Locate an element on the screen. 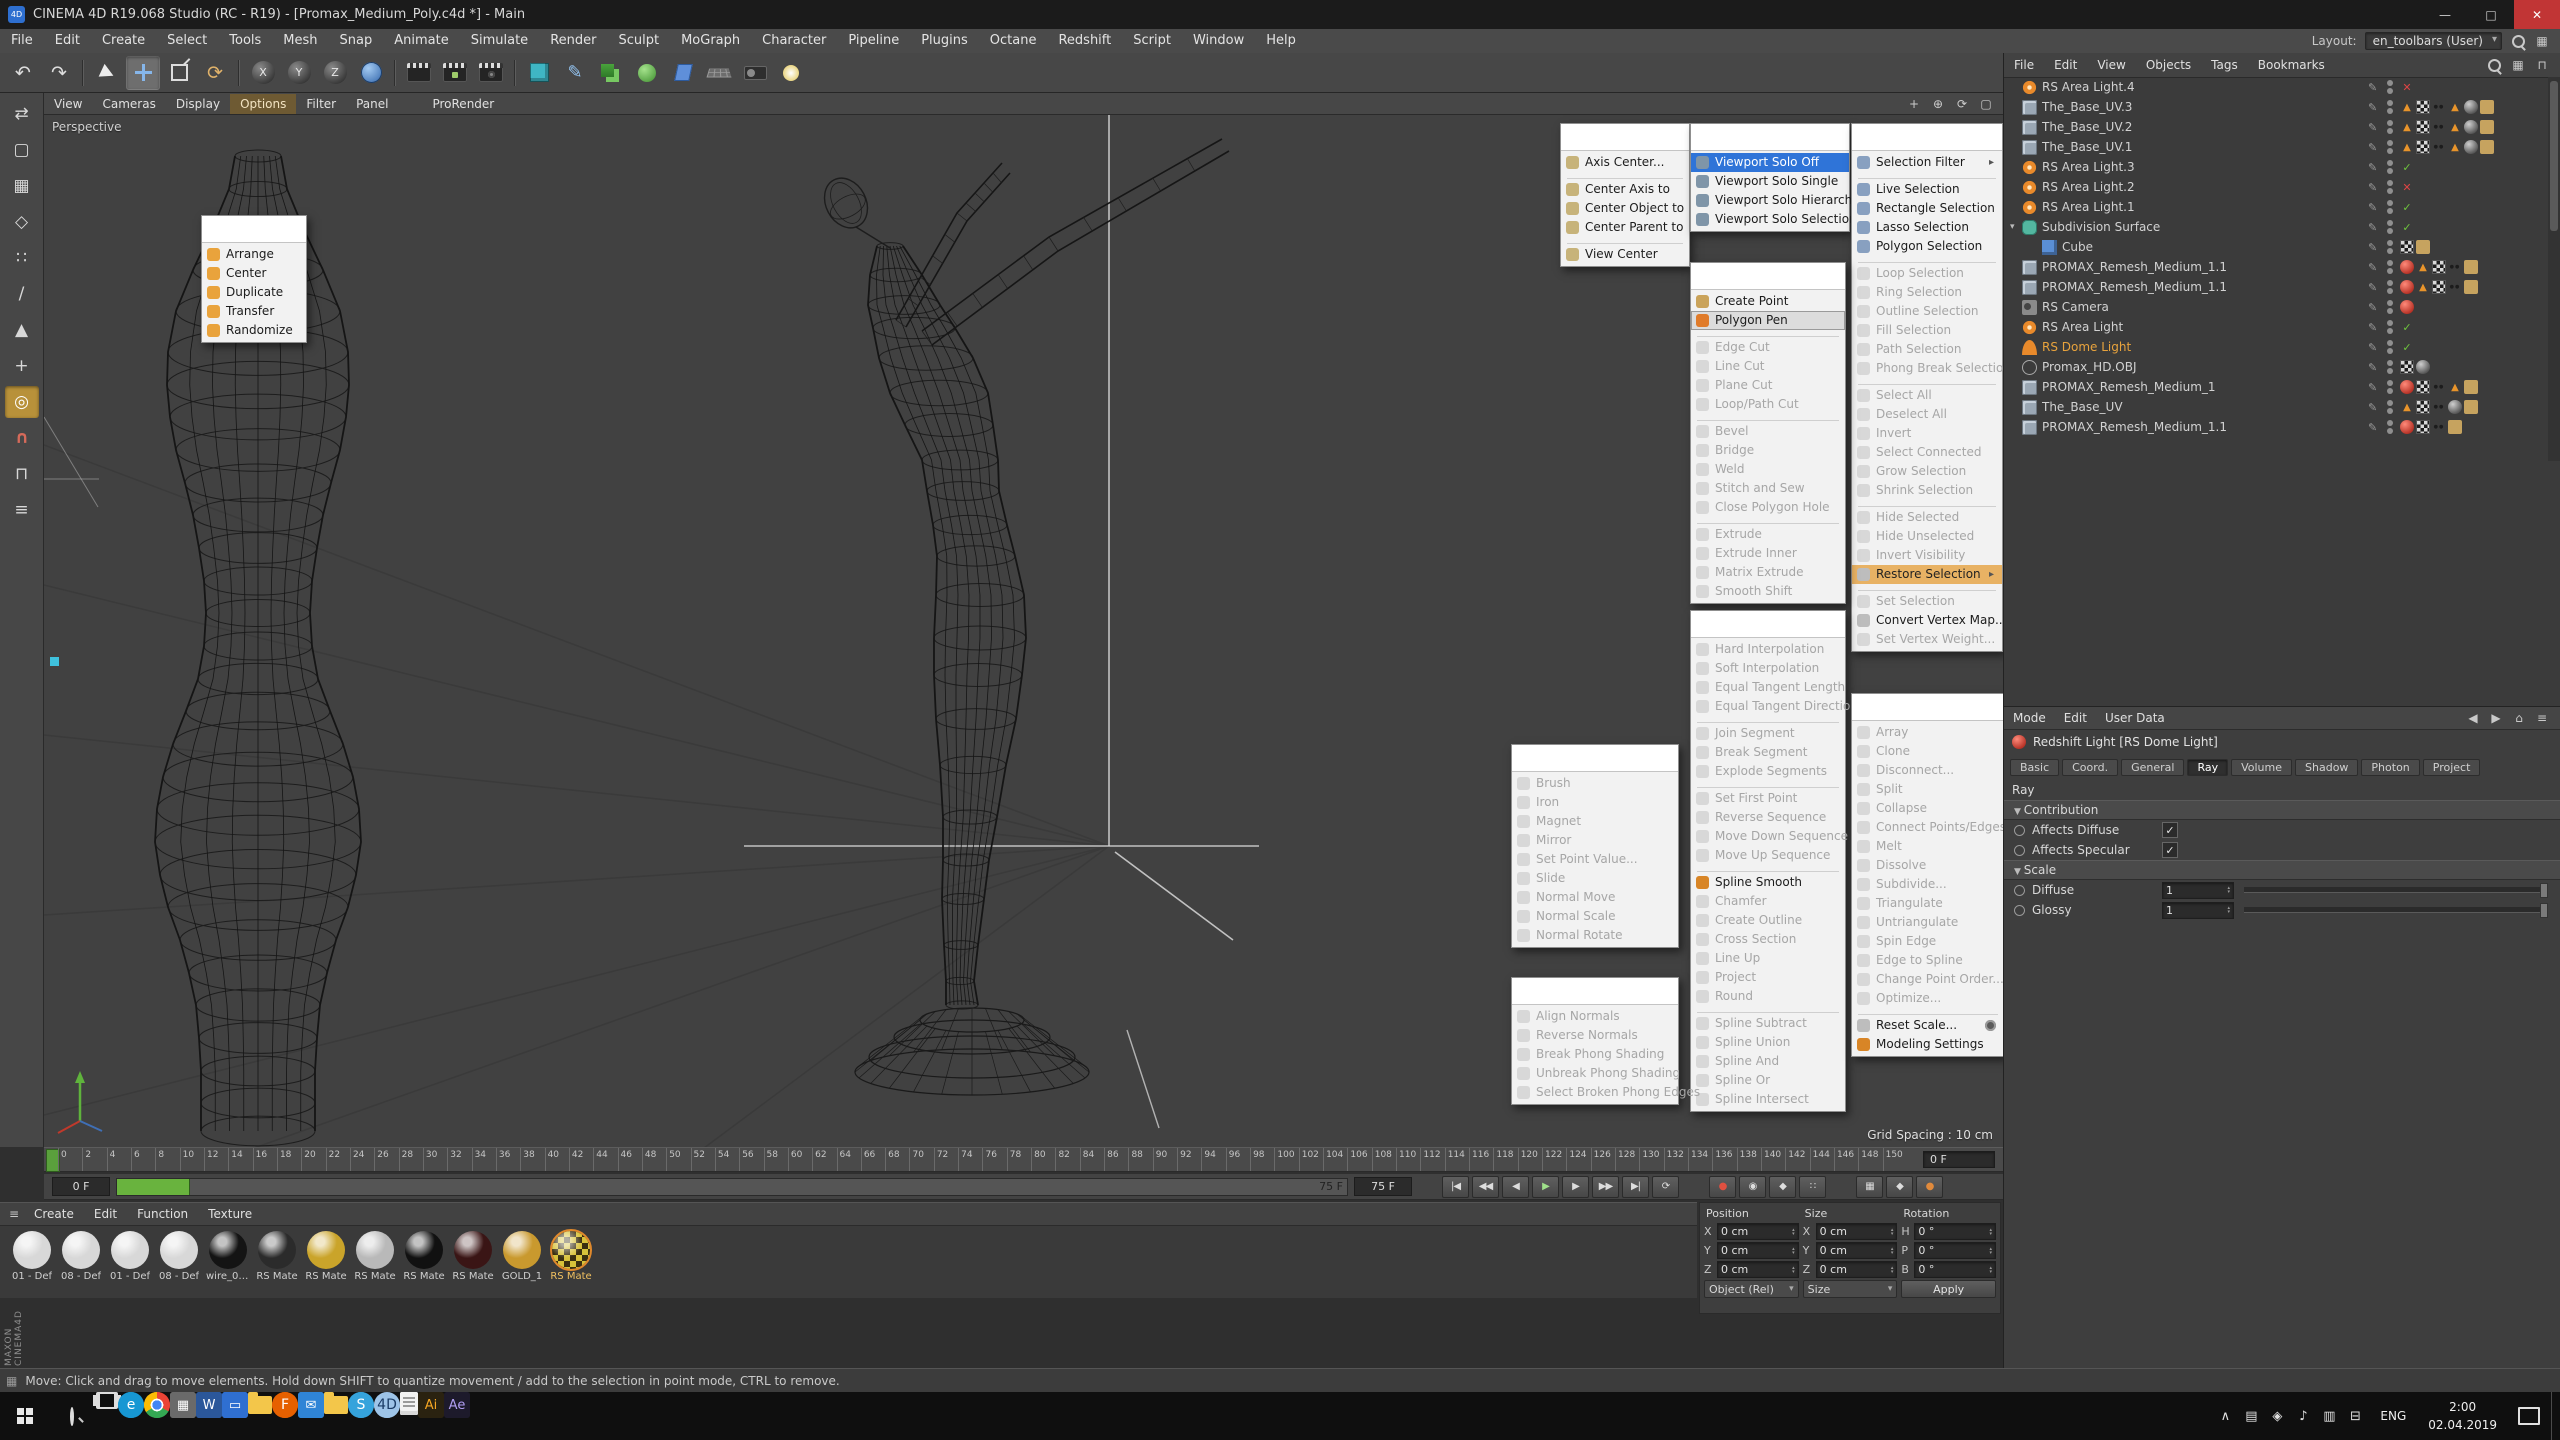  timeline-tick: 64 is located at coordinates (848, 1159).